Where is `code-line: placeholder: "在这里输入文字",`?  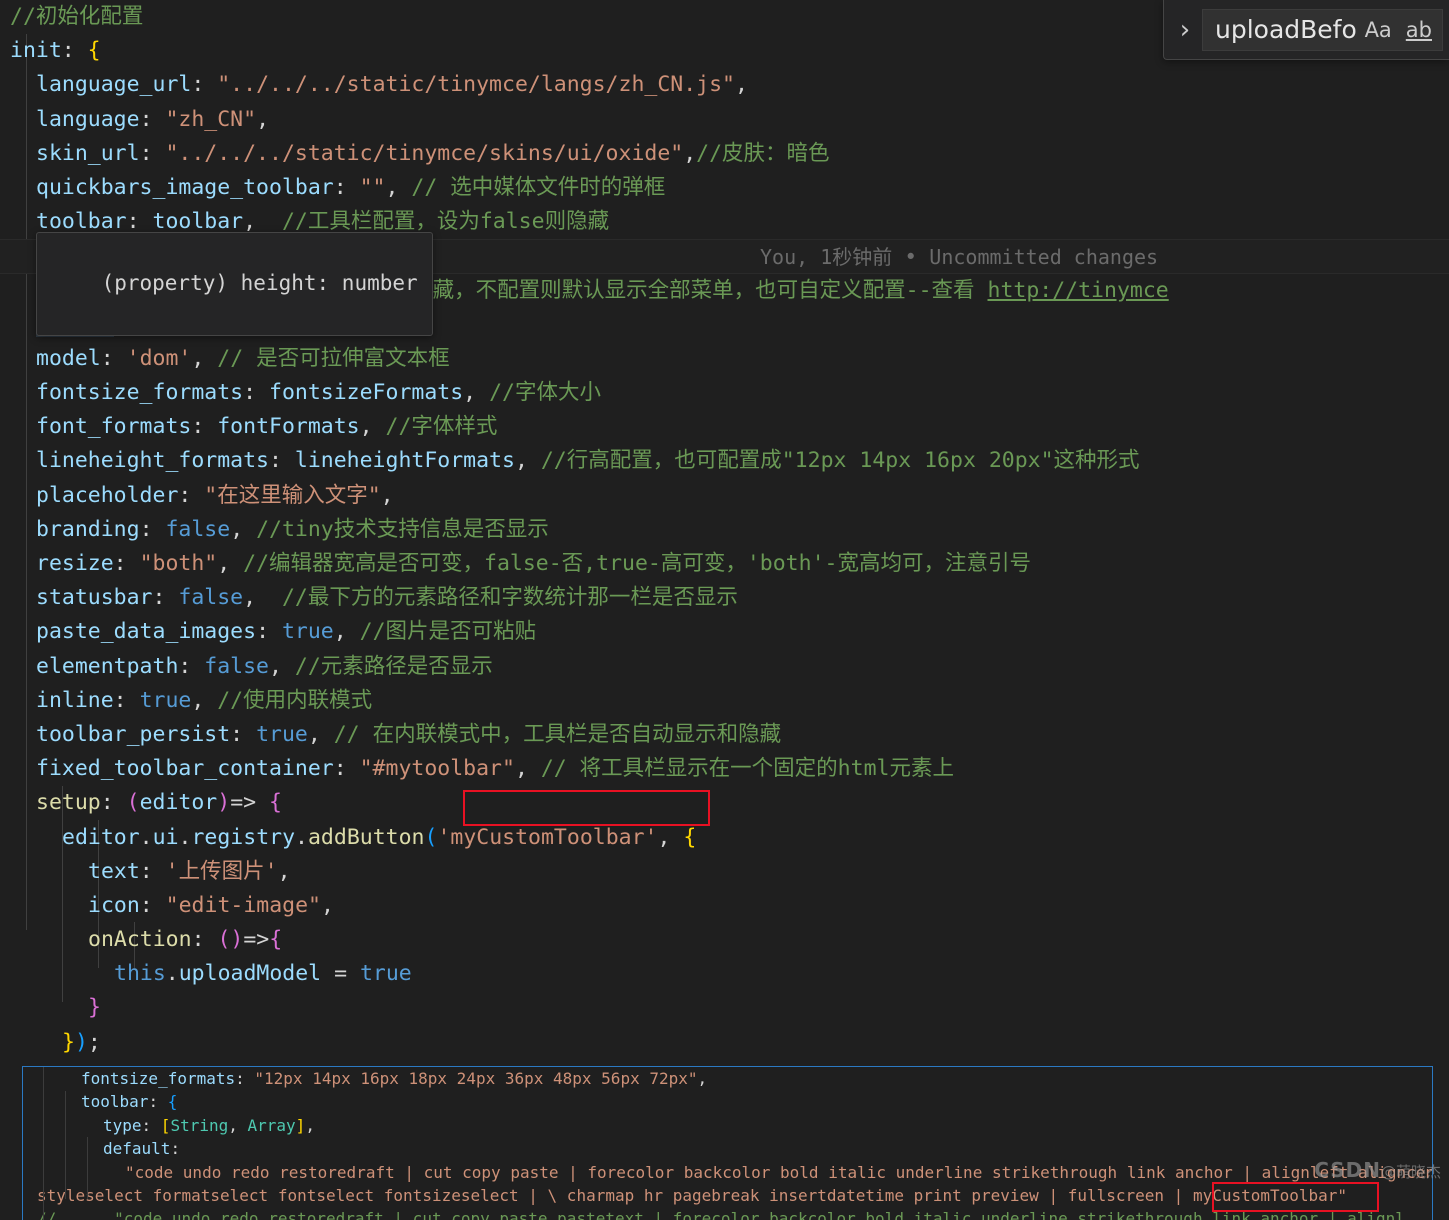
code-line: placeholder: "在这里输入文字", is located at coordinates (724, 496).